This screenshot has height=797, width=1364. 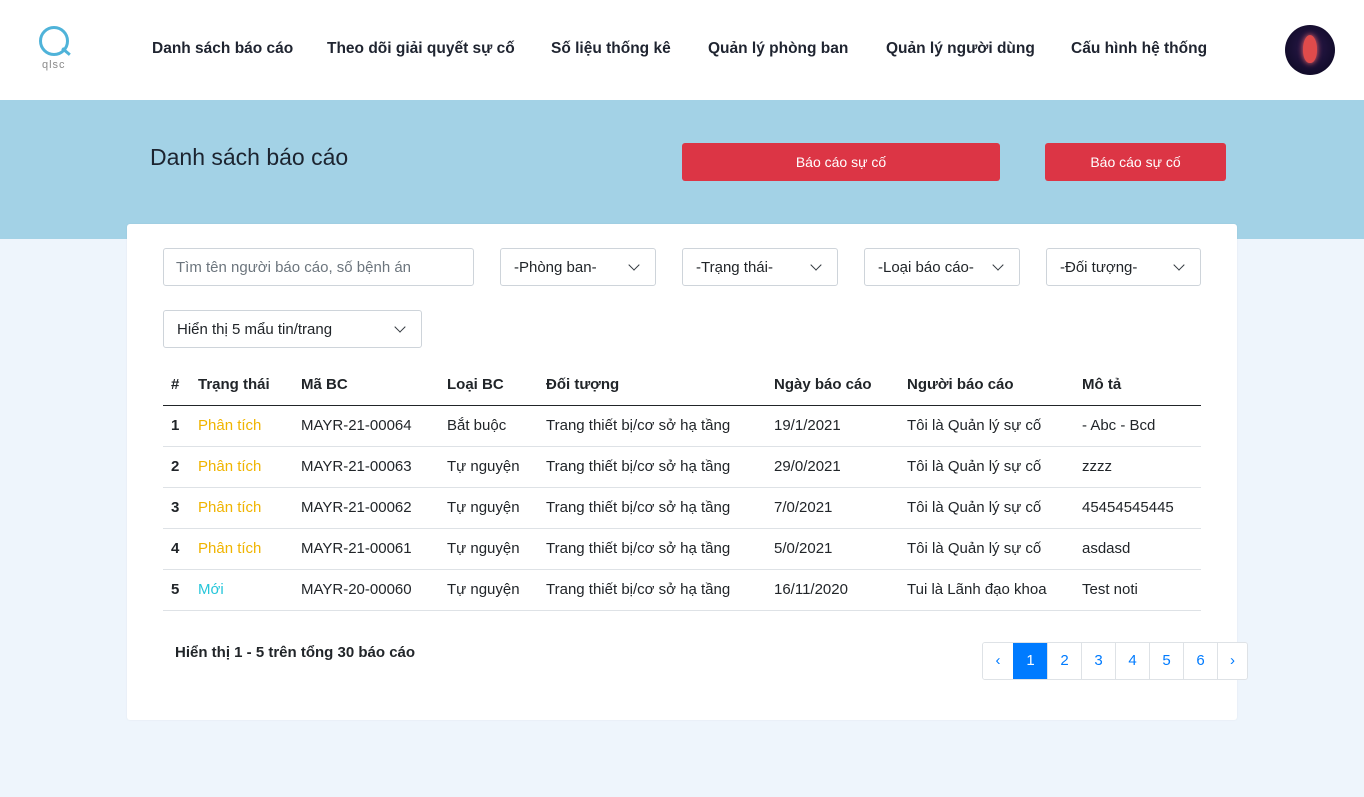 I want to click on pagination-prev-button: ‹, so click(x=998, y=661).